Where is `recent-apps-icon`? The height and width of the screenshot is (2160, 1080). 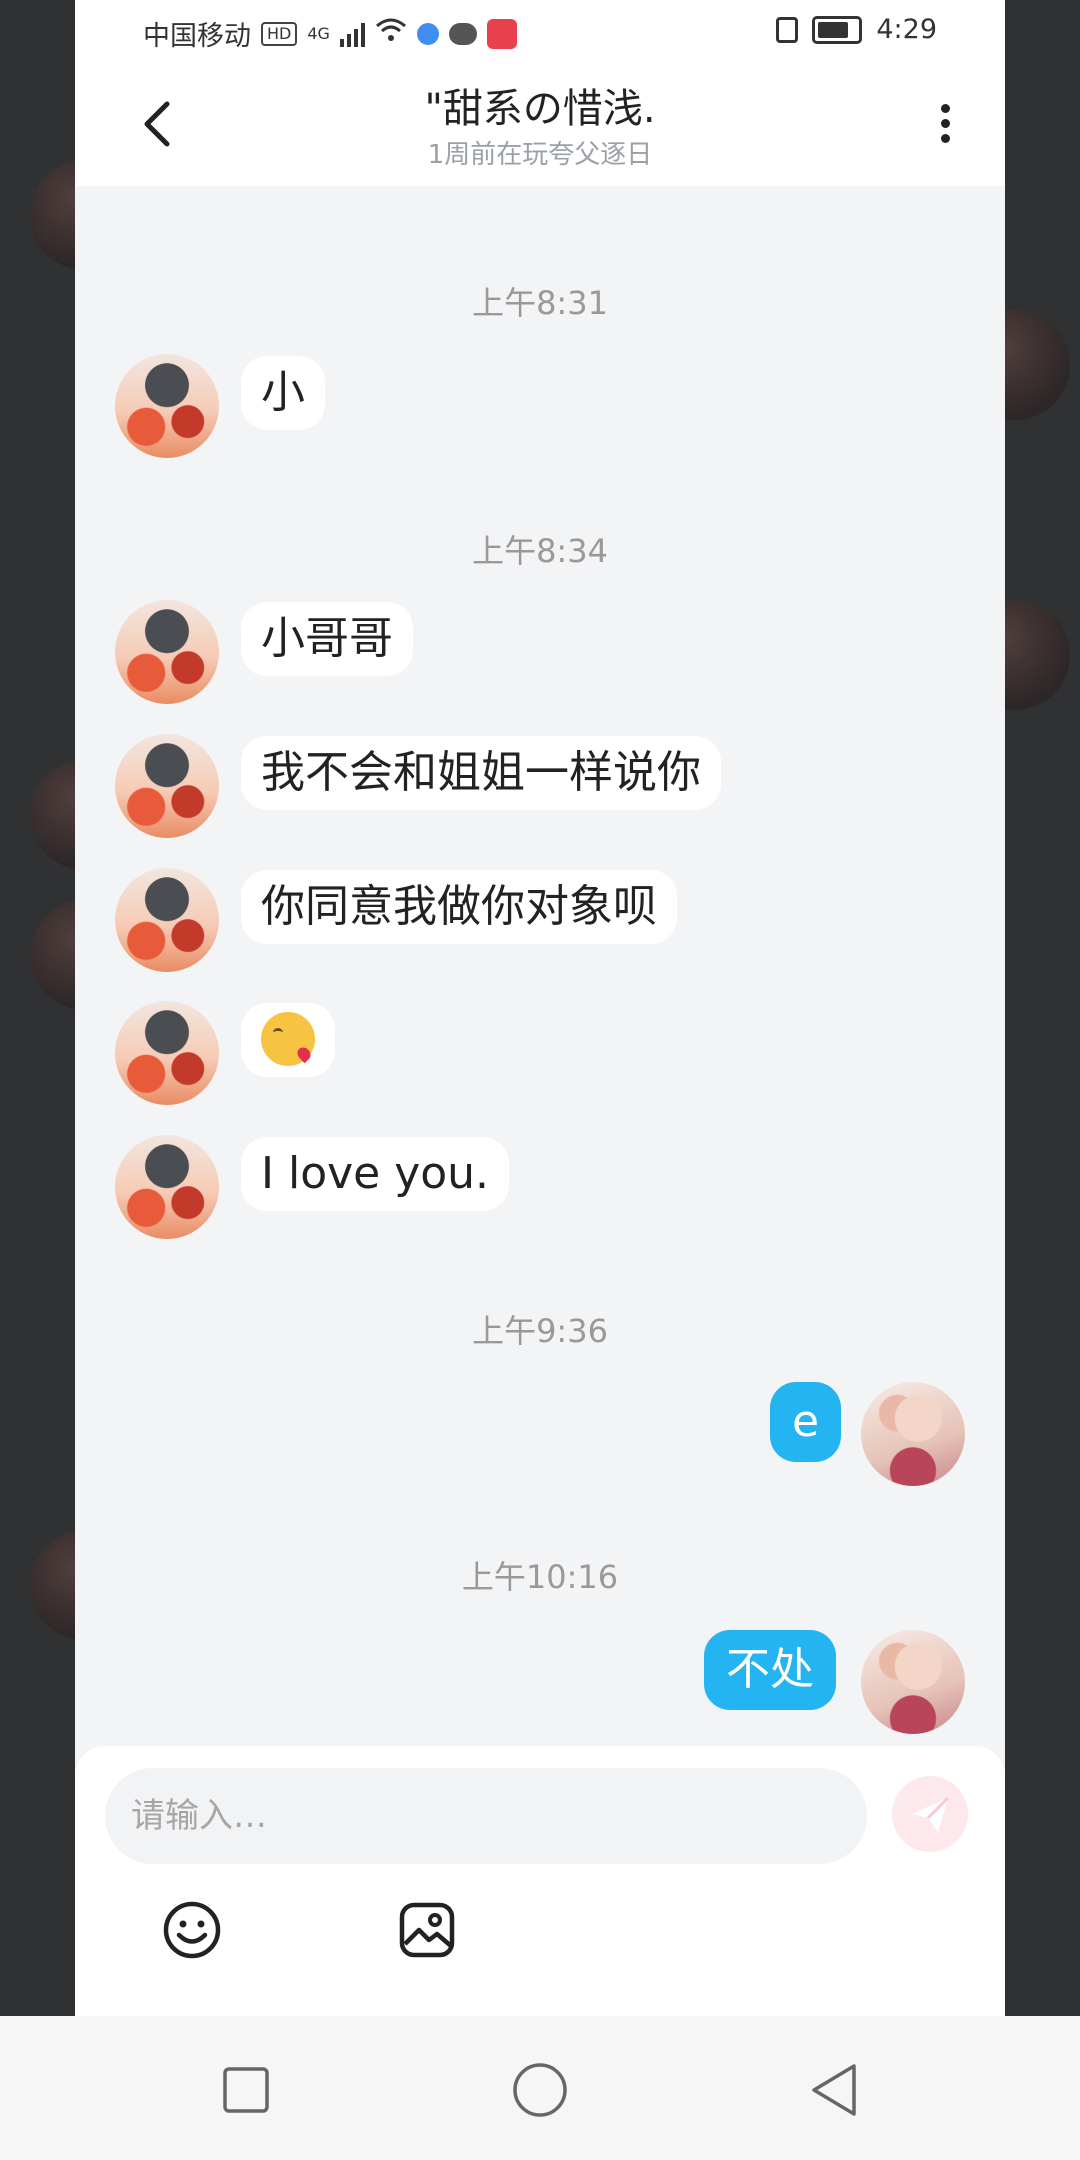 recent-apps-icon is located at coordinates (246, 2090).